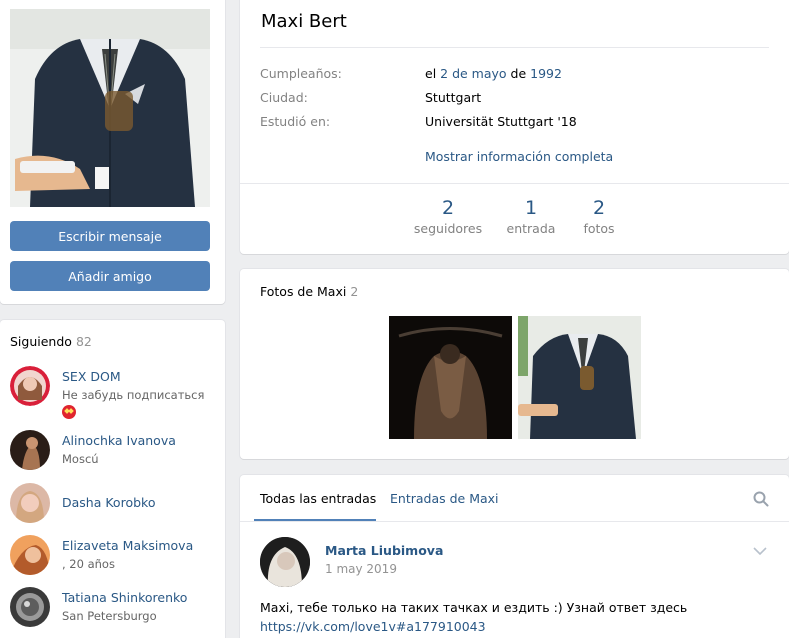 Image resolution: width=789 pixels, height=638 pixels. What do you see at coordinates (127, 545) in the screenshot?
I see `following-name: Elizaveta Maksimova` at bounding box center [127, 545].